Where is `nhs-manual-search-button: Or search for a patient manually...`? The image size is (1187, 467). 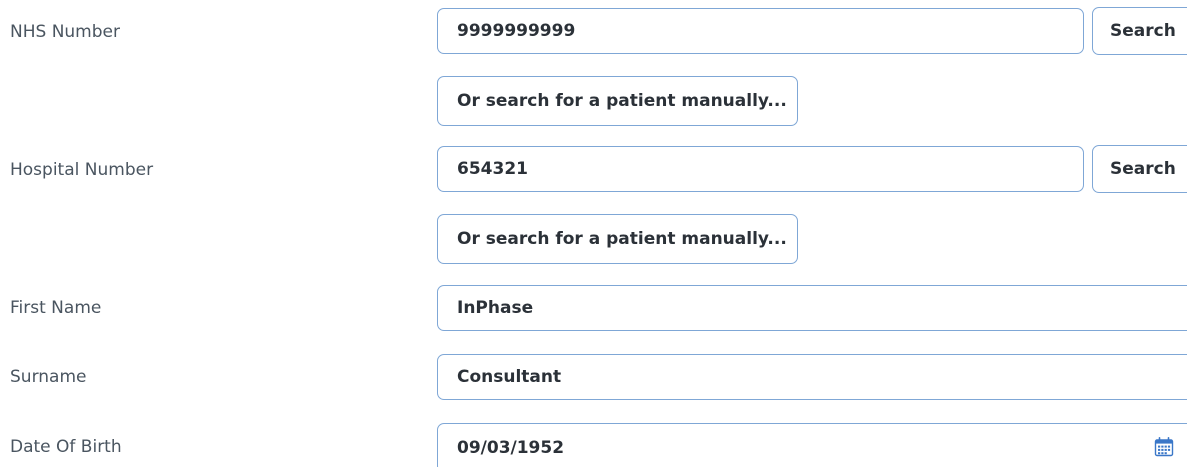
nhs-manual-search-button: Or search for a patient manually... is located at coordinates (617, 101).